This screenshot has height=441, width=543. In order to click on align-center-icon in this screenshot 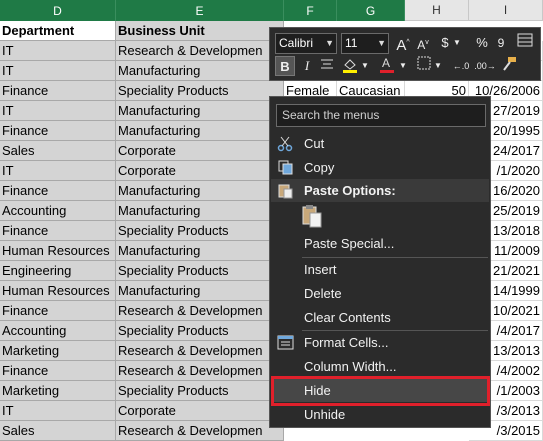, I will do `click(327, 66)`.